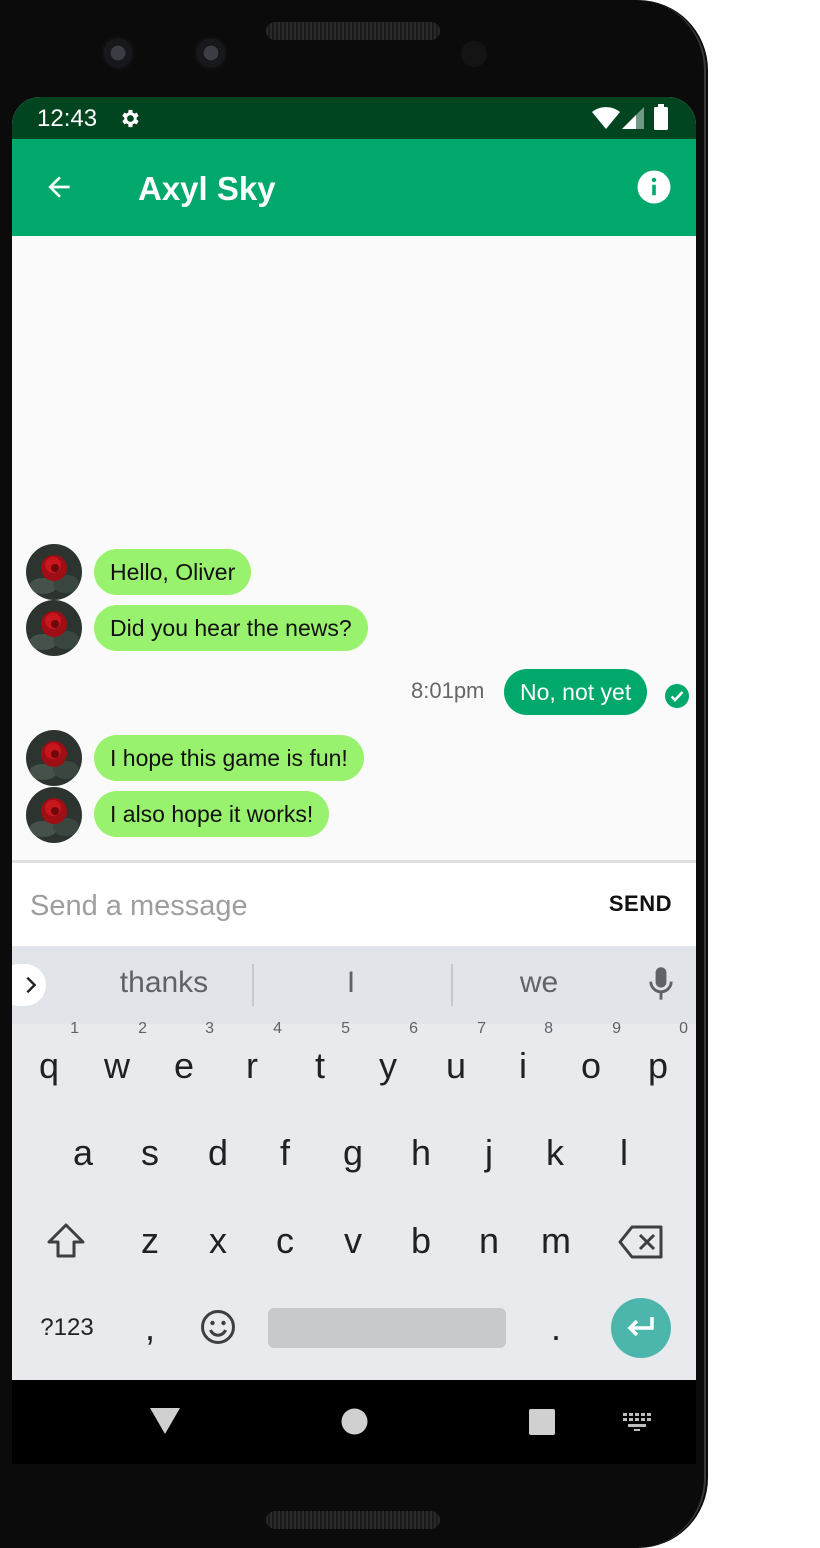 This screenshot has width=820, height=1548. I want to click on key-n: n, so click(489, 1241).